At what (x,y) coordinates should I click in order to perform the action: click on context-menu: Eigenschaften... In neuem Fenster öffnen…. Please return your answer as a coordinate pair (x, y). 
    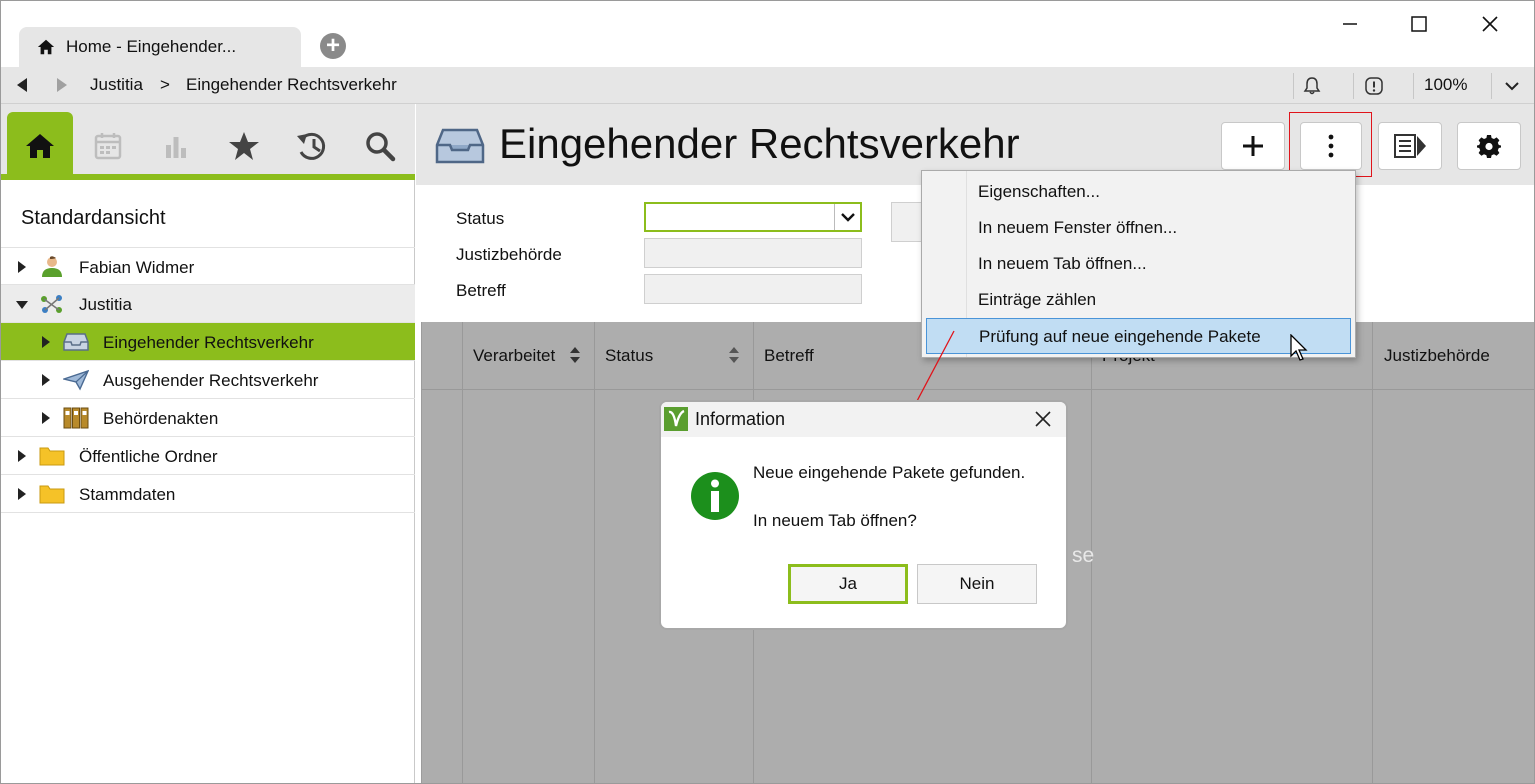
    Looking at the image, I should click on (1138, 264).